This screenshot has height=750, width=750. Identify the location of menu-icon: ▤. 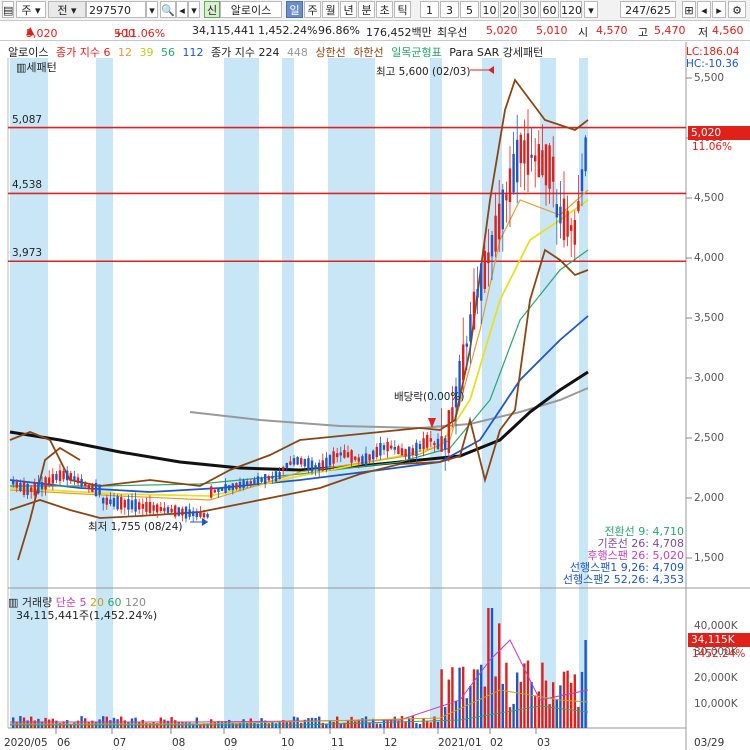
(8, 9).